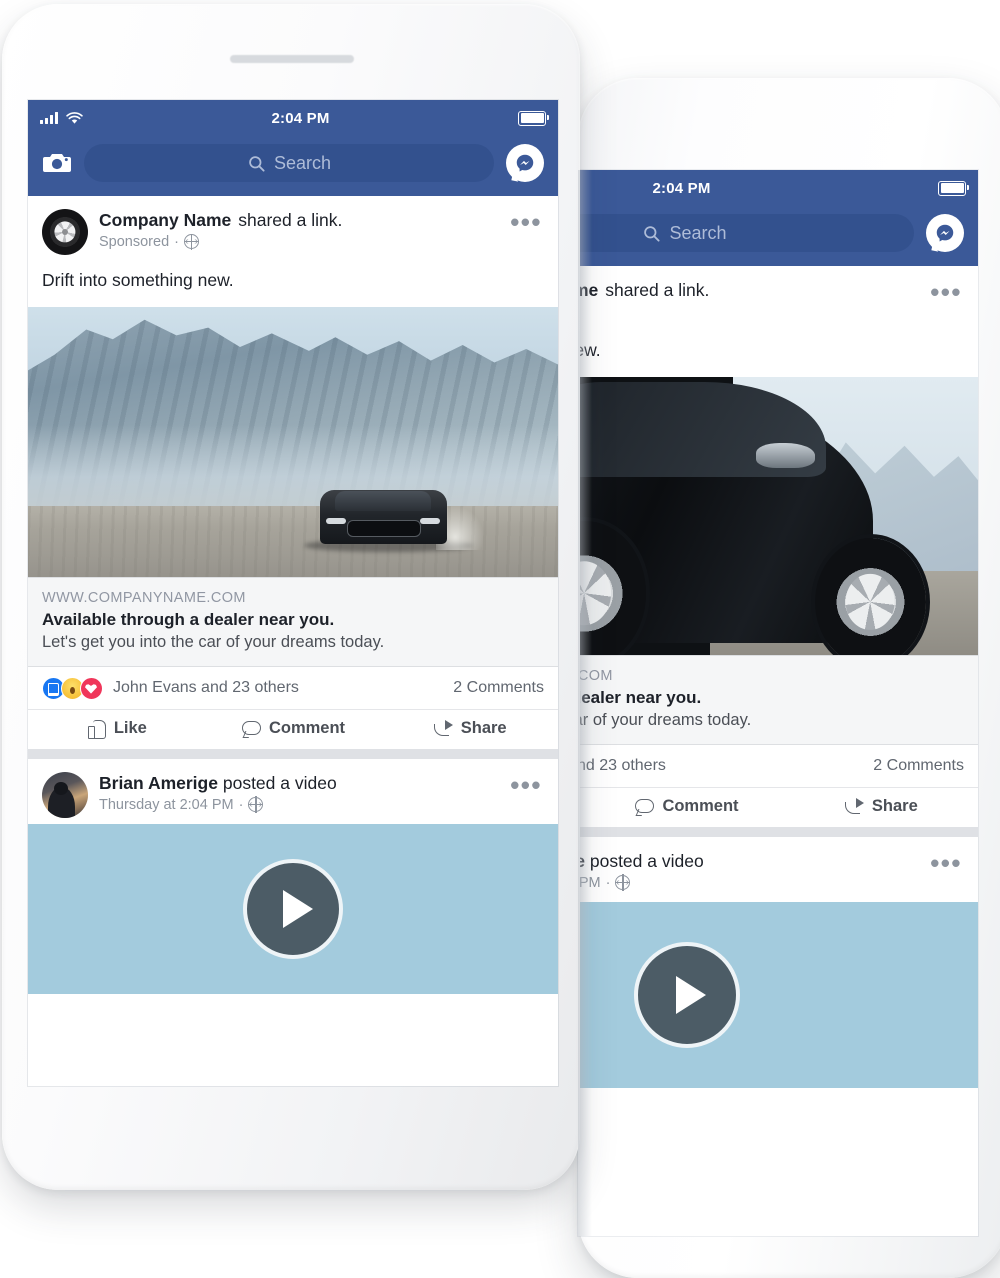 Image resolution: width=1000 pixels, height=1278 pixels. Describe the element at coordinates (918, 766) in the screenshot. I see `comment-count-right: 2 Comments` at that location.